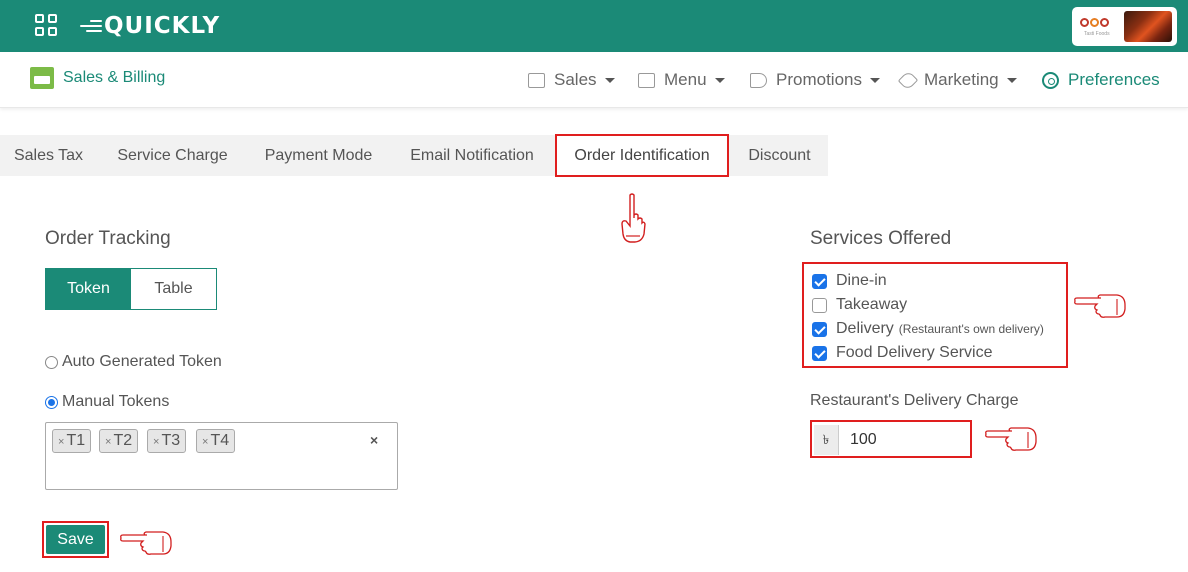 The width and height of the screenshot is (1188, 572). I want to click on delivery-charge-input, so click(903, 440).